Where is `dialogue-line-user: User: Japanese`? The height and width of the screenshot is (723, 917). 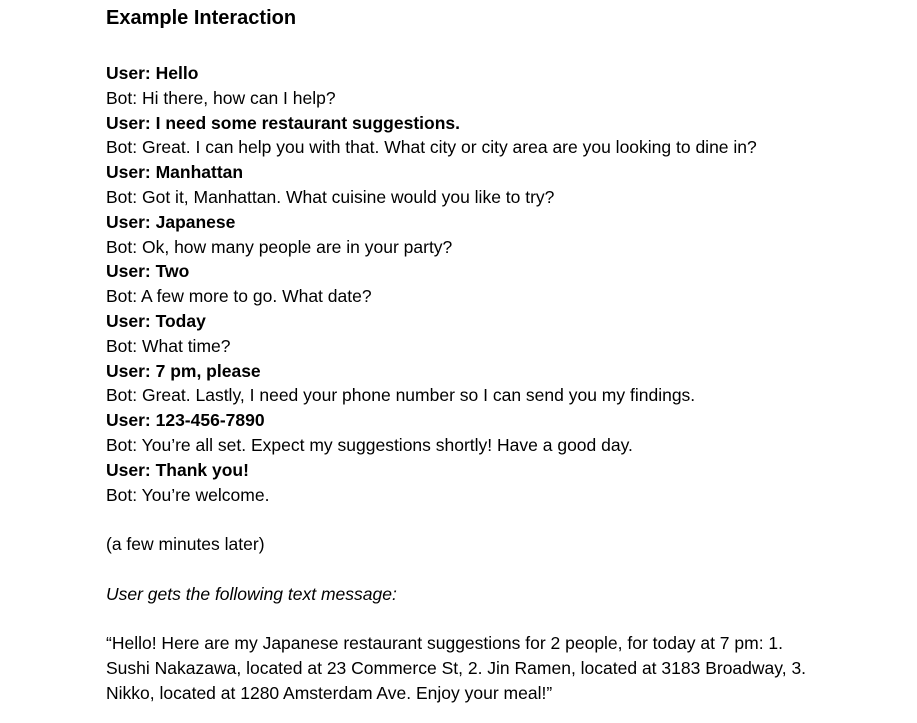 dialogue-line-user: User: Japanese is located at coordinates (171, 221).